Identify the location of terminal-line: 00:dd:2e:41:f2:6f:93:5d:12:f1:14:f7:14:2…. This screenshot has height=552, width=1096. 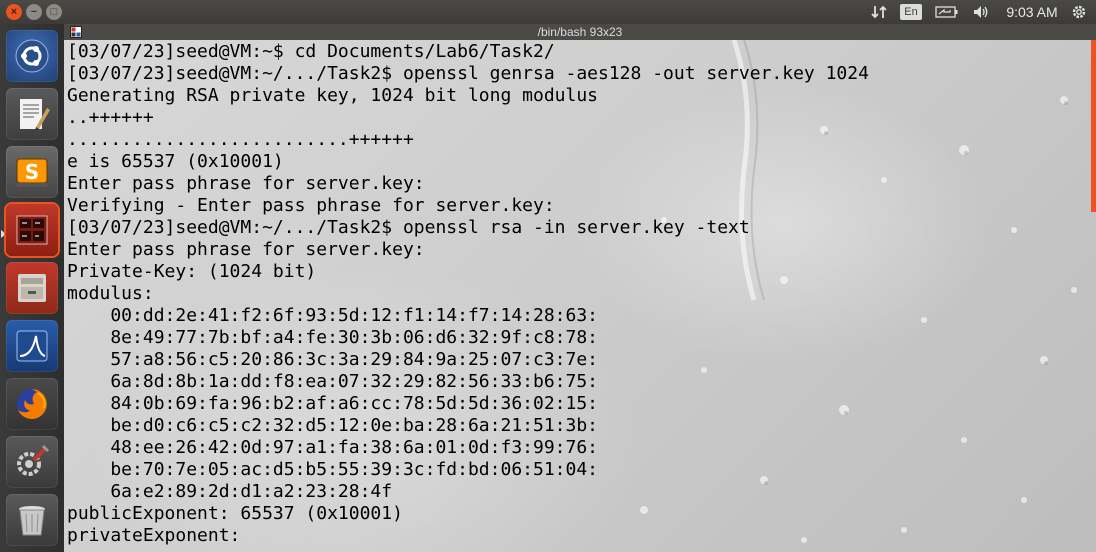
(333, 315).